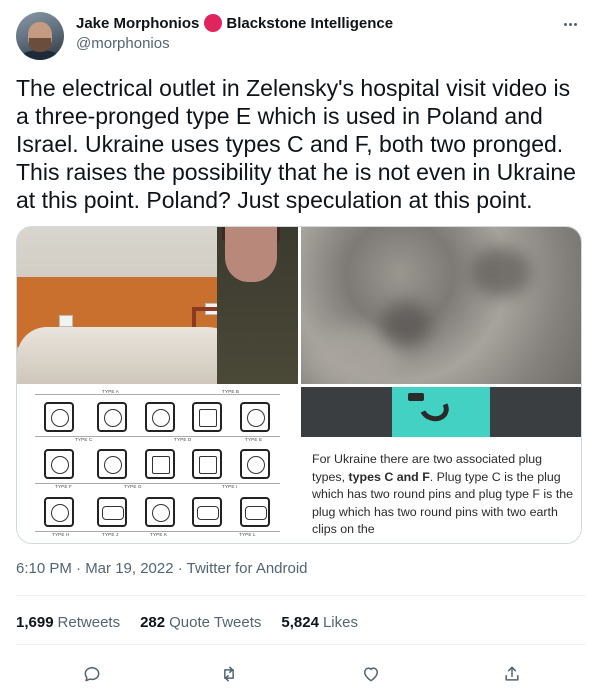  What do you see at coordinates (123, 43) in the screenshot?
I see `author-handle: @morphonios` at bounding box center [123, 43].